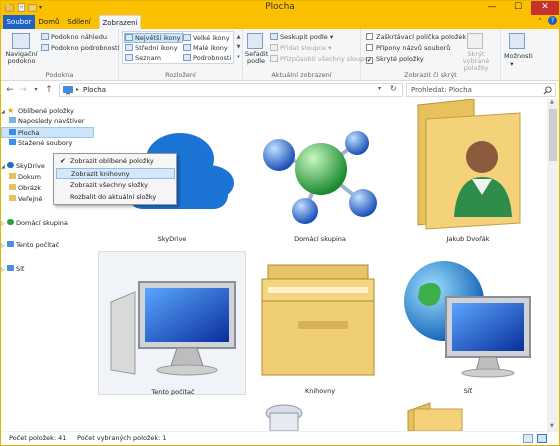 Image resolution: width=560 pixels, height=446 pixels. Describe the element at coordinates (63, 161) in the screenshot. I see `checkmark-icon: ✔` at that location.